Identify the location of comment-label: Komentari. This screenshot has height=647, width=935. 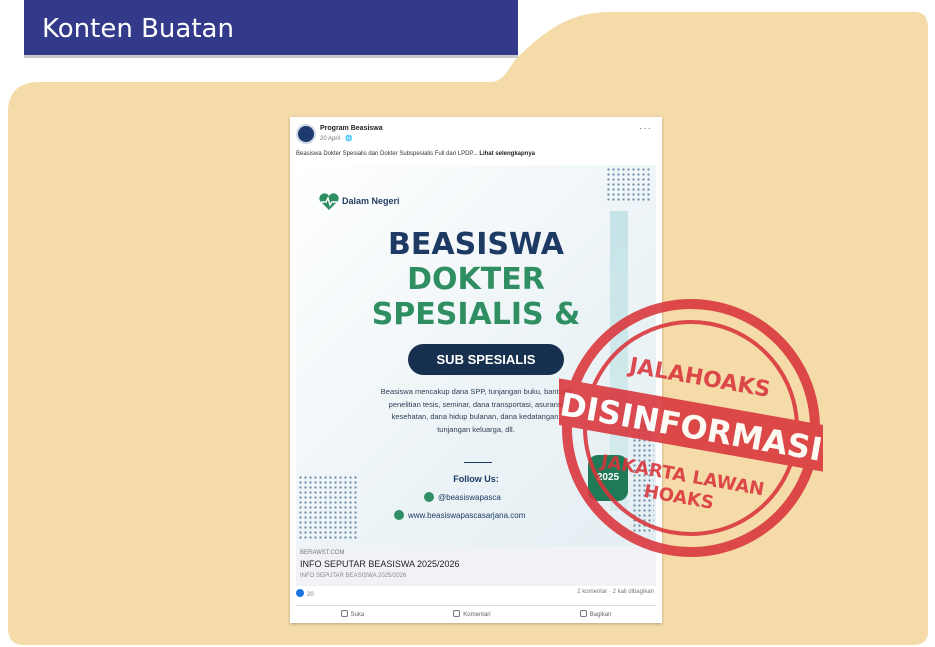
(477, 614).